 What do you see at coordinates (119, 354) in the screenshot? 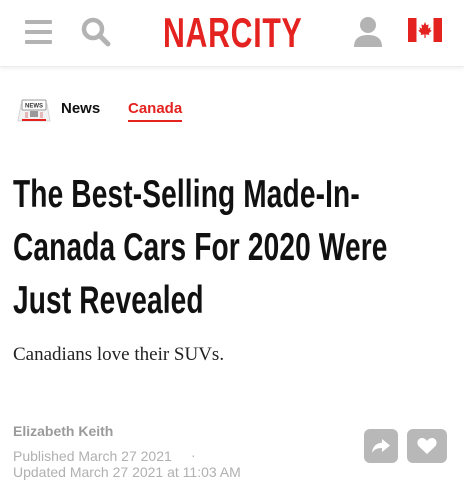
I see `article-subheadline: Canadians love their SUVs.` at bounding box center [119, 354].